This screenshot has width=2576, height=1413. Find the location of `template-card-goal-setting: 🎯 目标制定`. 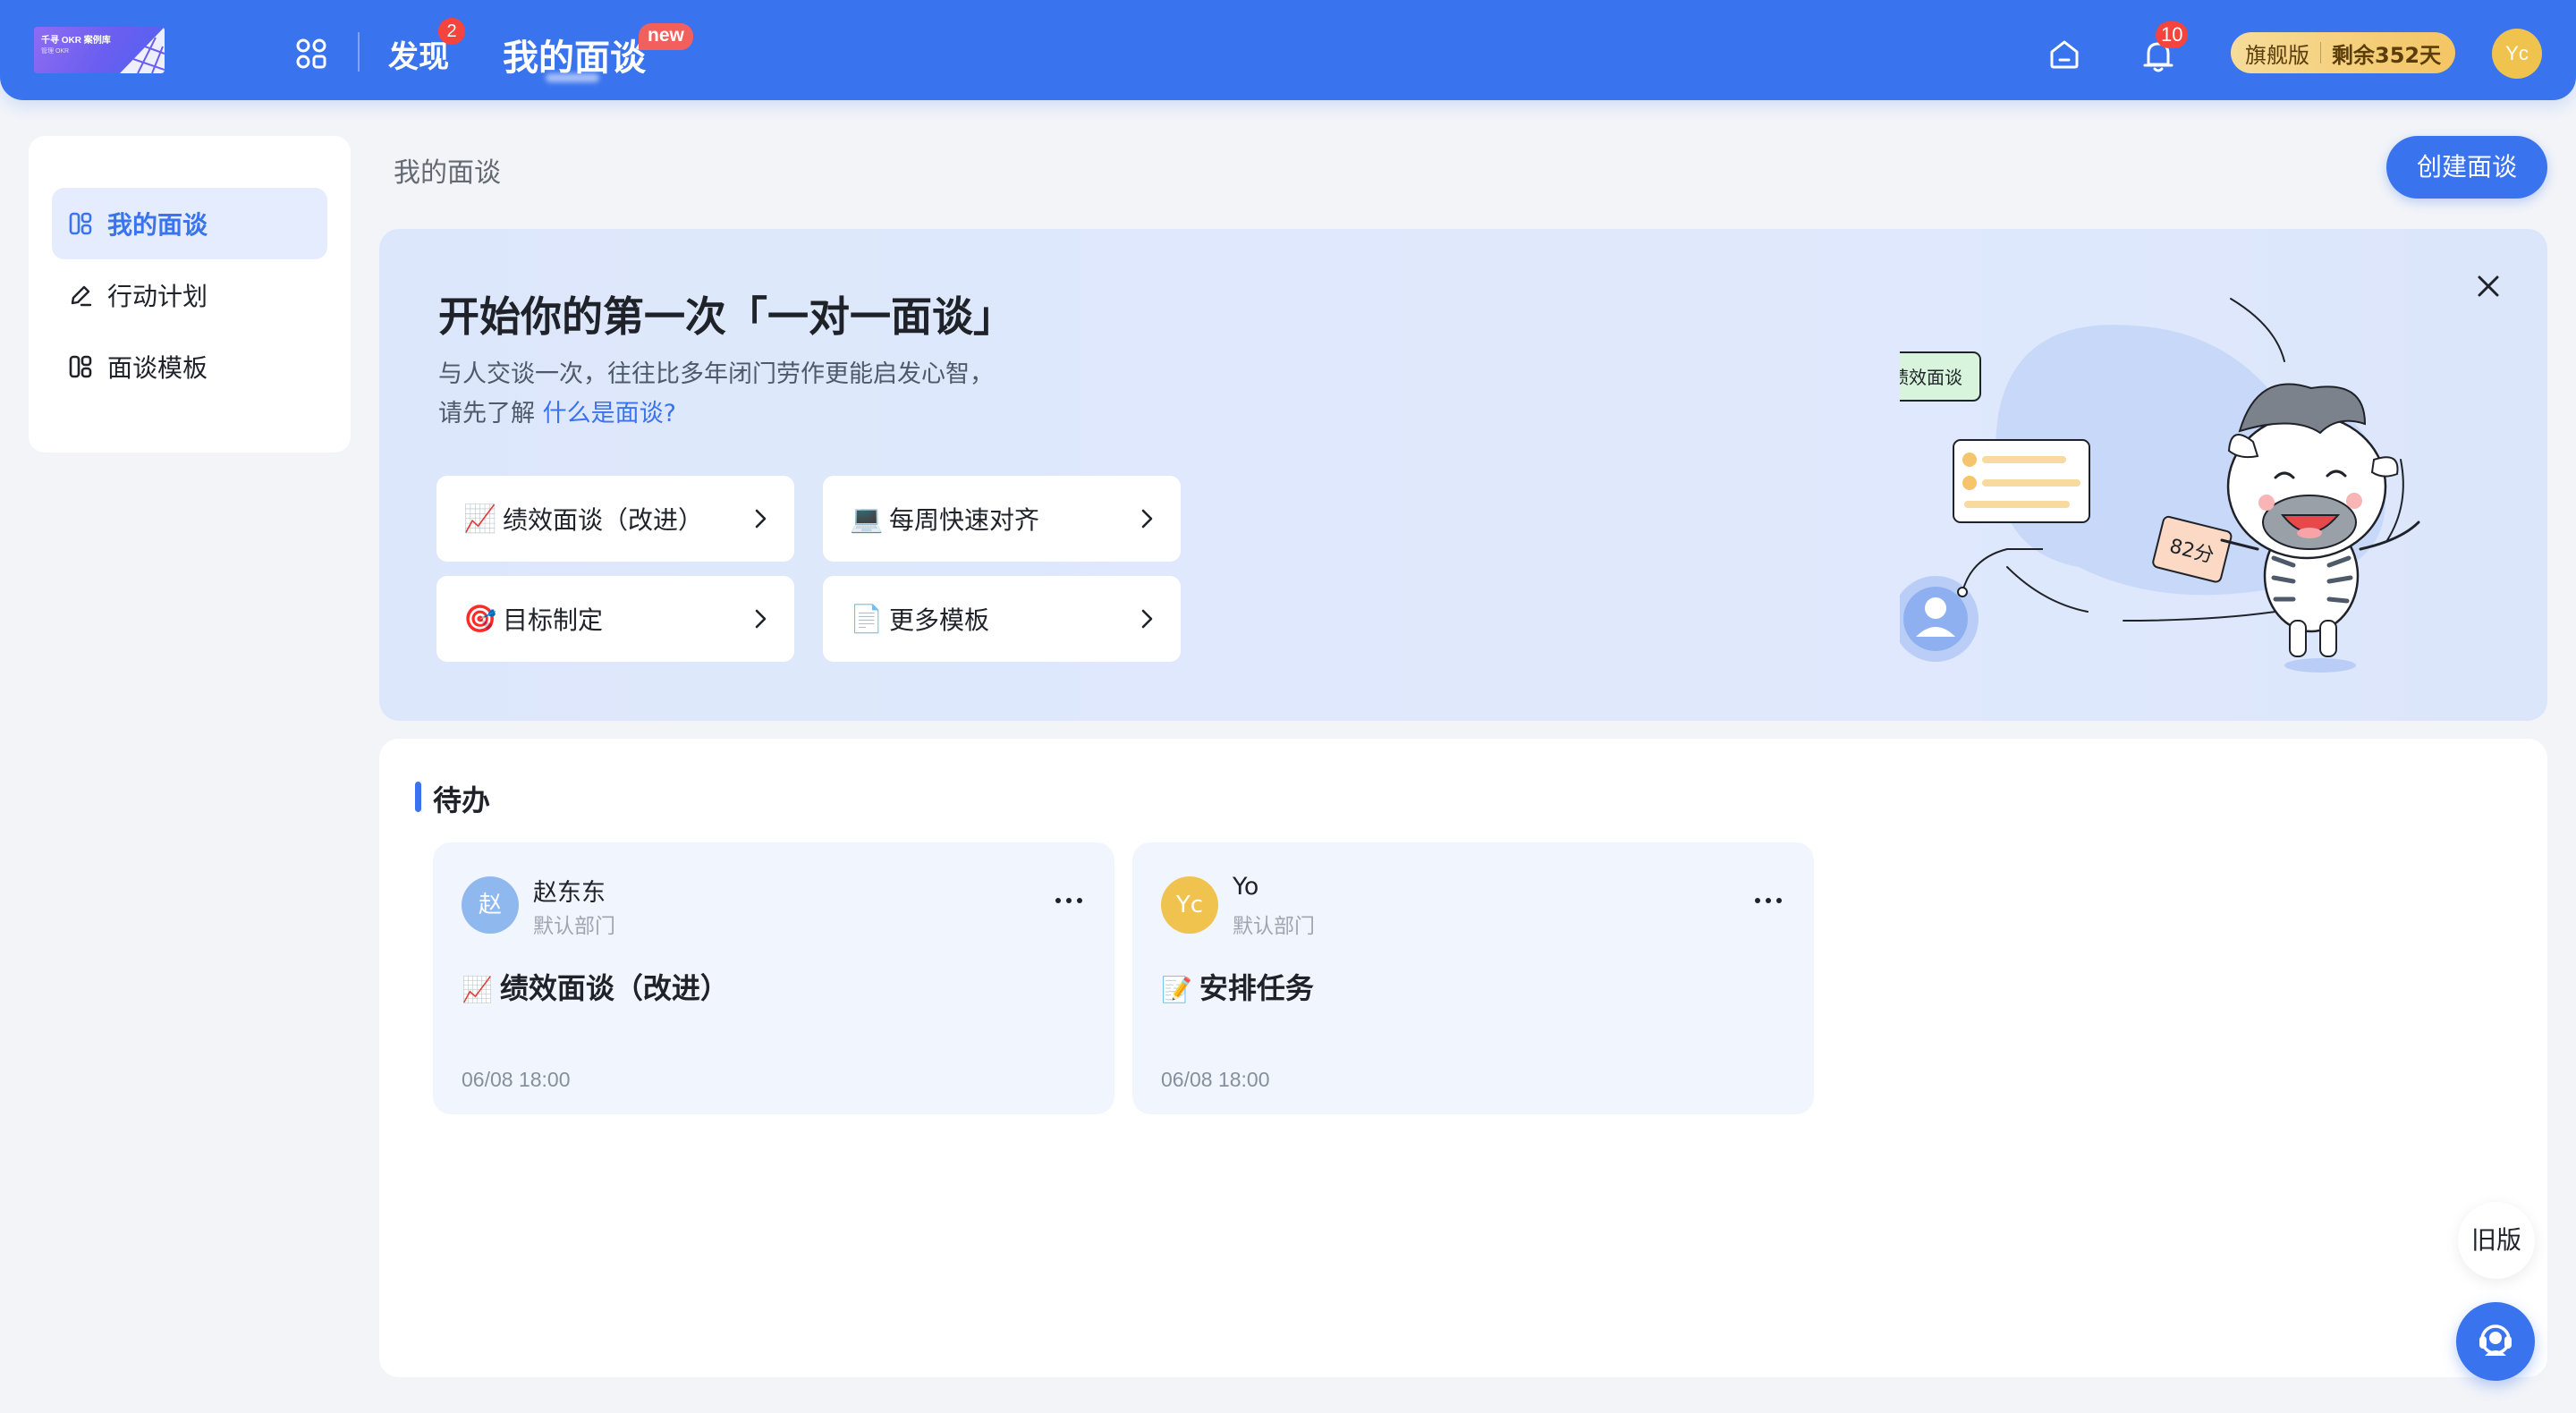

template-card-goal-setting: 🎯 目标制定 is located at coordinates (615, 619).